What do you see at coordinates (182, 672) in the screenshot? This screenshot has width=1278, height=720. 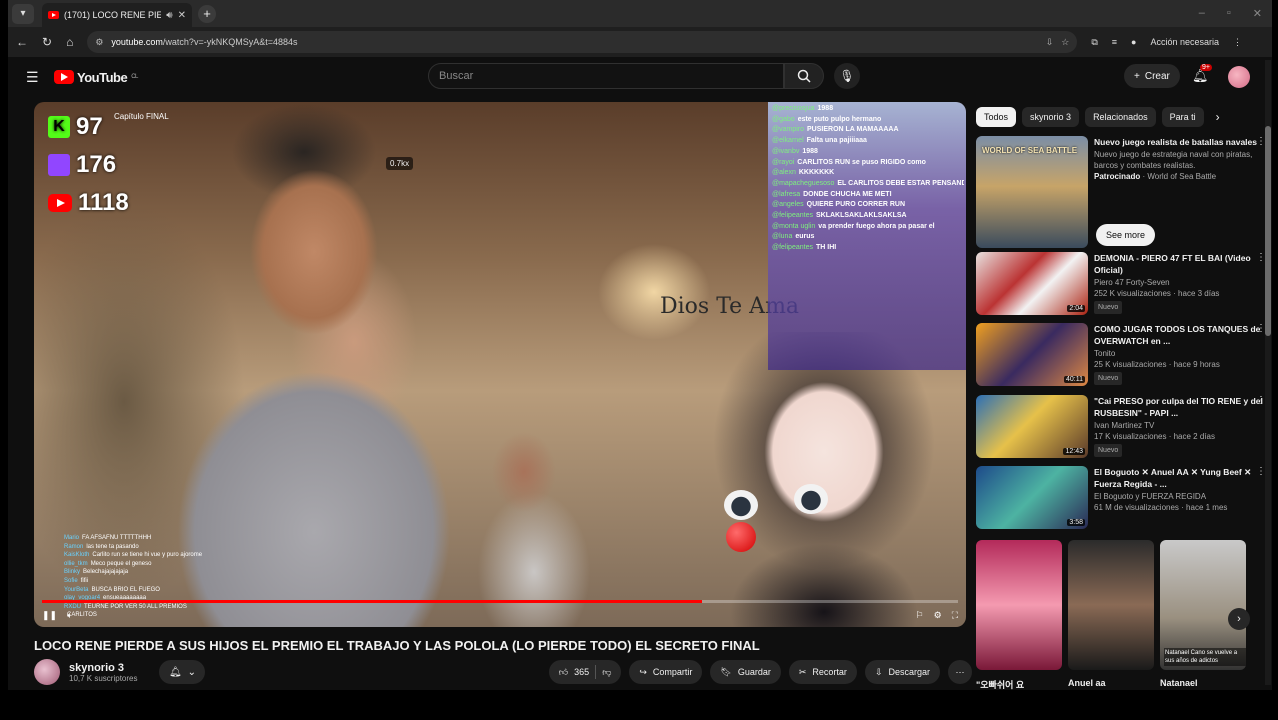 I see `subscribed-button: 🔔︎ ⌄` at bounding box center [182, 672].